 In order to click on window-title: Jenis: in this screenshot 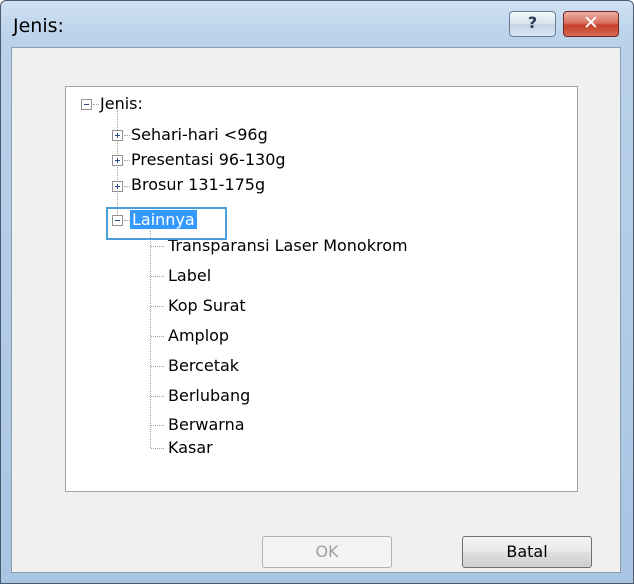, I will do `click(38, 26)`.